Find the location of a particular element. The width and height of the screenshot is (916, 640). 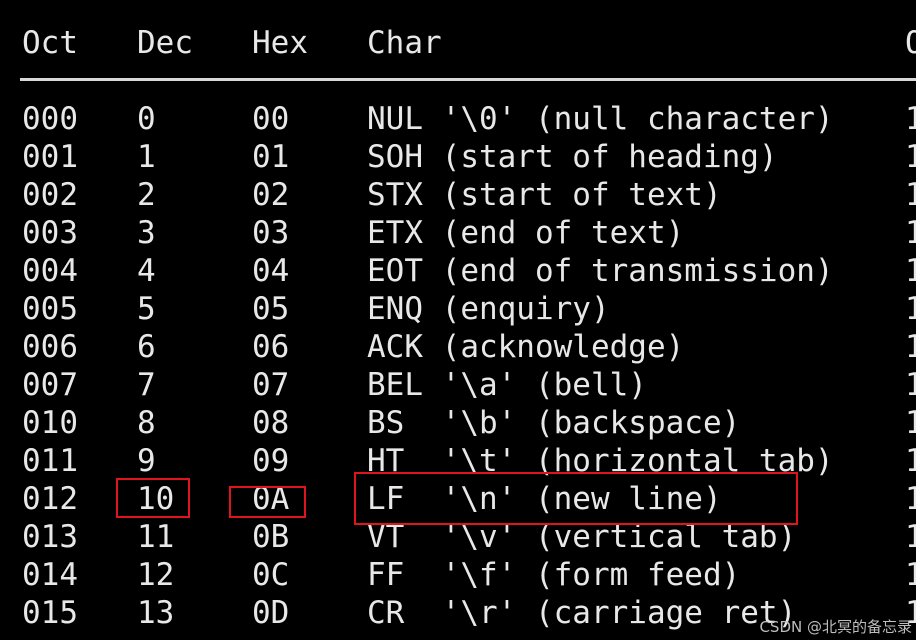

cell-char: CR '\r' (carriage ret) is located at coordinates (582, 613).